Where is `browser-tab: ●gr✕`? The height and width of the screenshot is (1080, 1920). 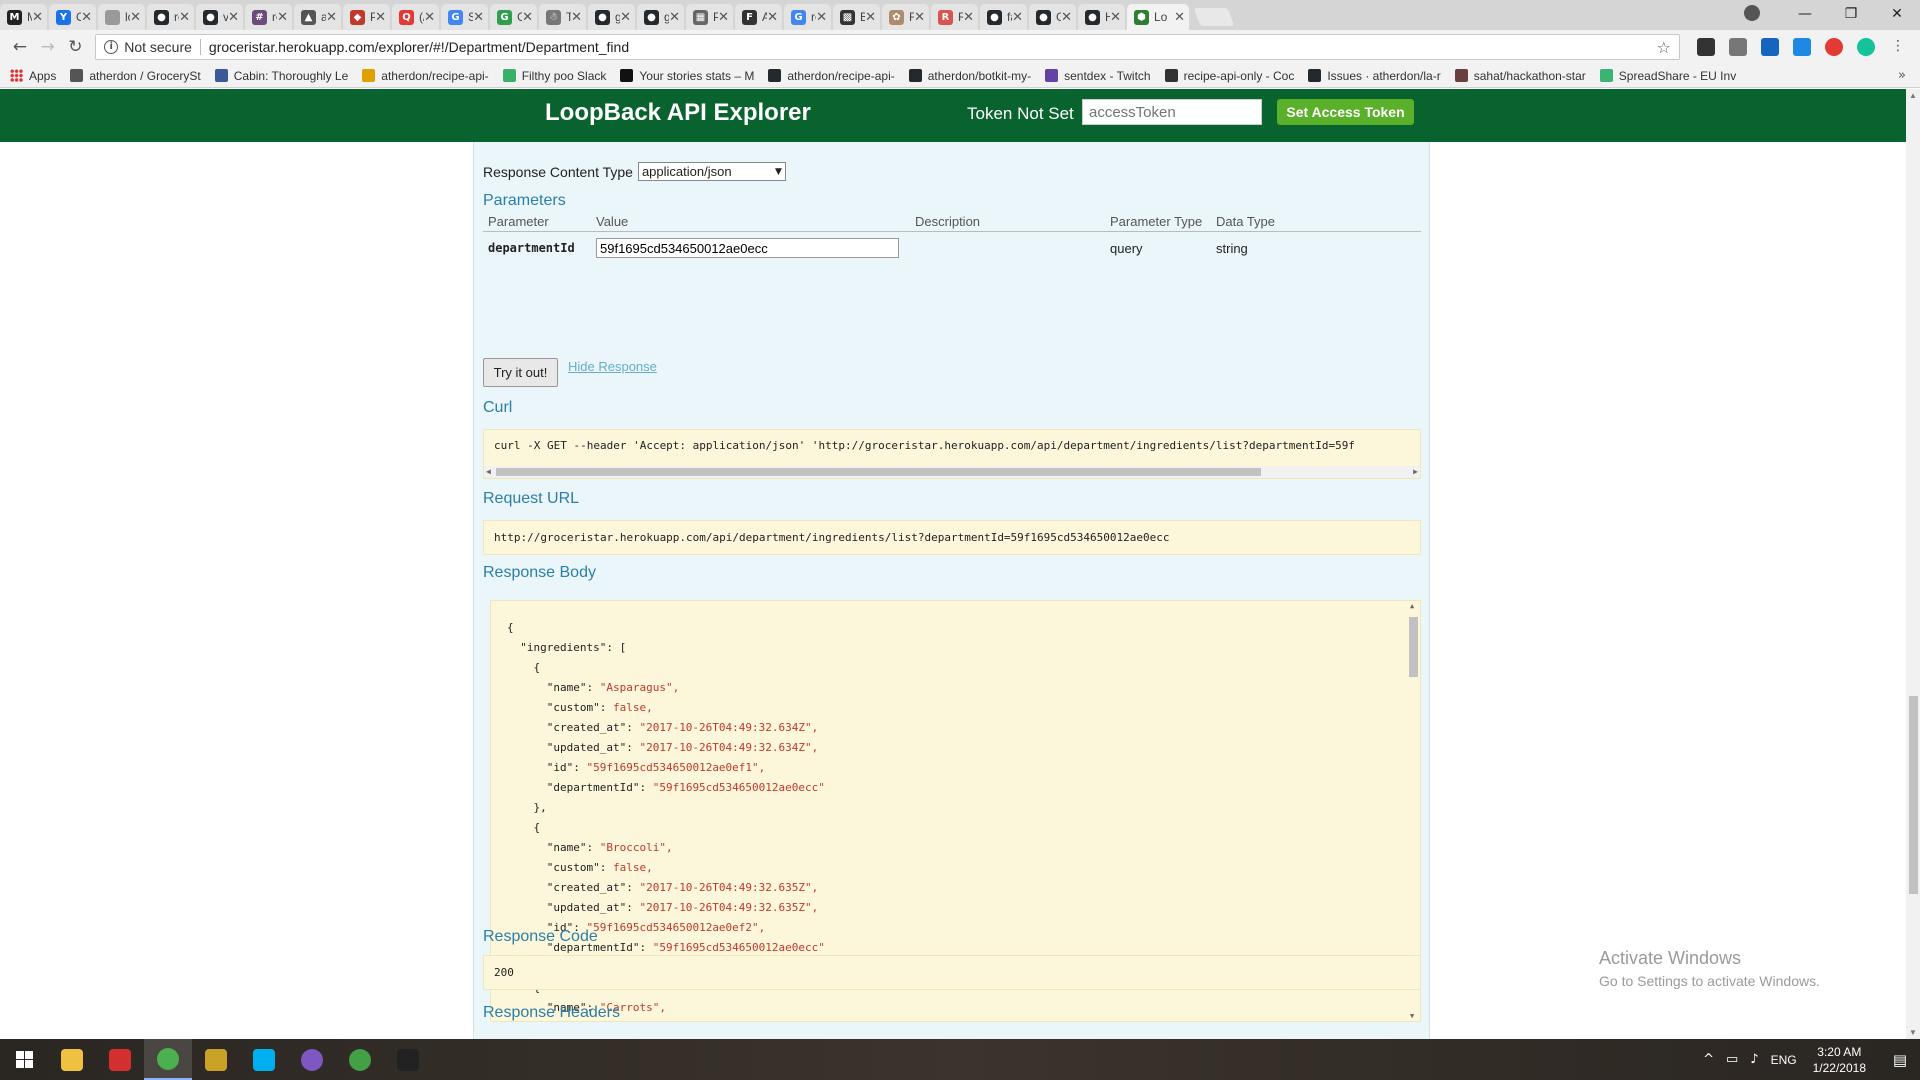
browser-tab: ●gr✕ is located at coordinates (611, 17).